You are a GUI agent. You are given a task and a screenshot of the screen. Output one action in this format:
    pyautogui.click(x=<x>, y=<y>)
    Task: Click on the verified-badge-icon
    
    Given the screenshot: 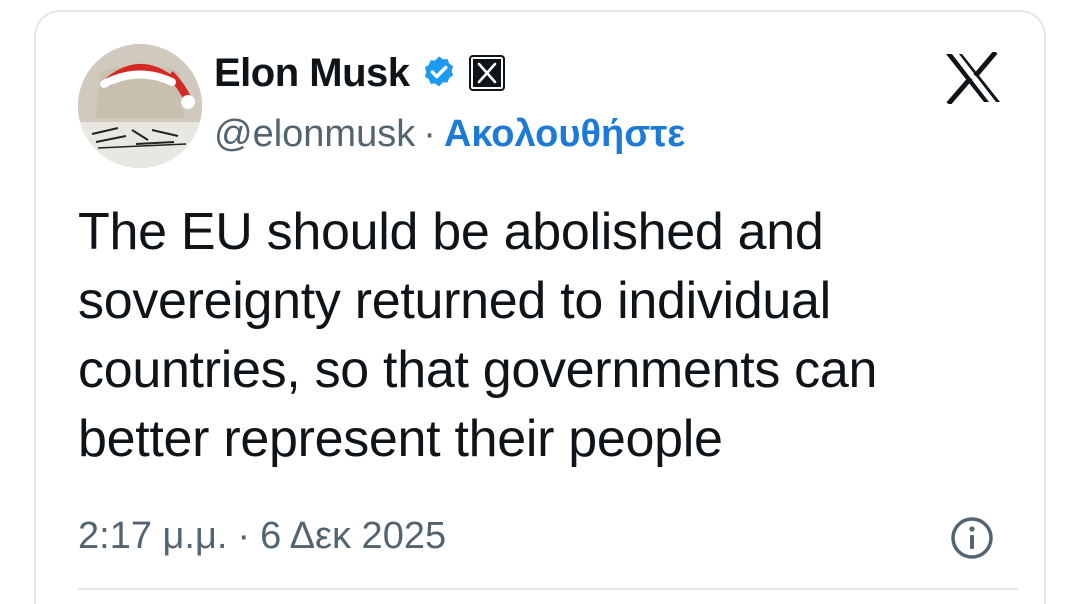 What is the action you would take?
    pyautogui.click(x=438, y=71)
    